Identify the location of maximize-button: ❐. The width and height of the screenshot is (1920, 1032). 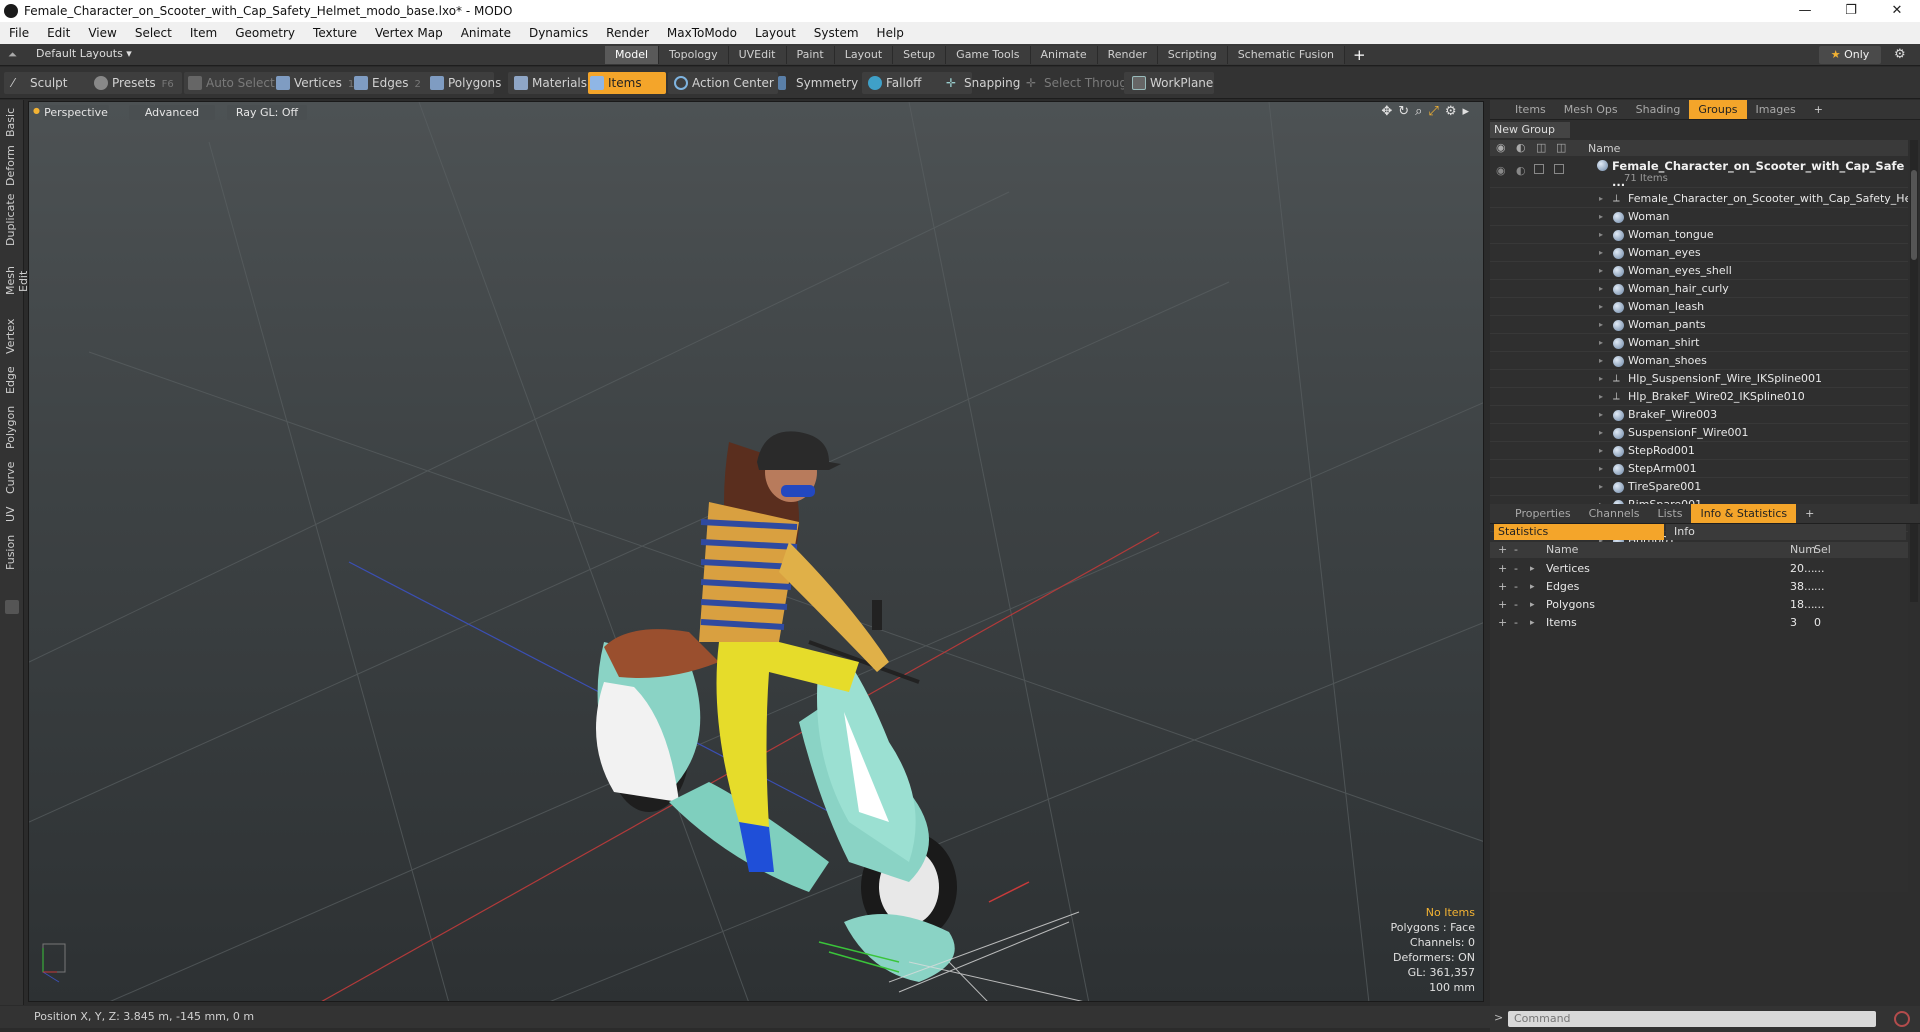
(1851, 11).